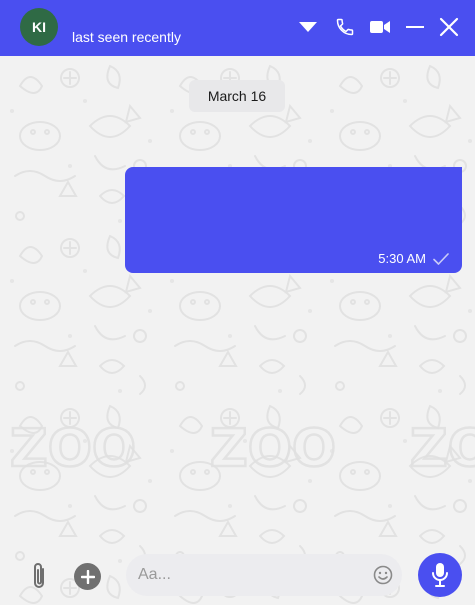 The height and width of the screenshot is (605, 475). Describe the element at coordinates (237, 96) in the screenshot. I see `date-separator: March 16` at that location.